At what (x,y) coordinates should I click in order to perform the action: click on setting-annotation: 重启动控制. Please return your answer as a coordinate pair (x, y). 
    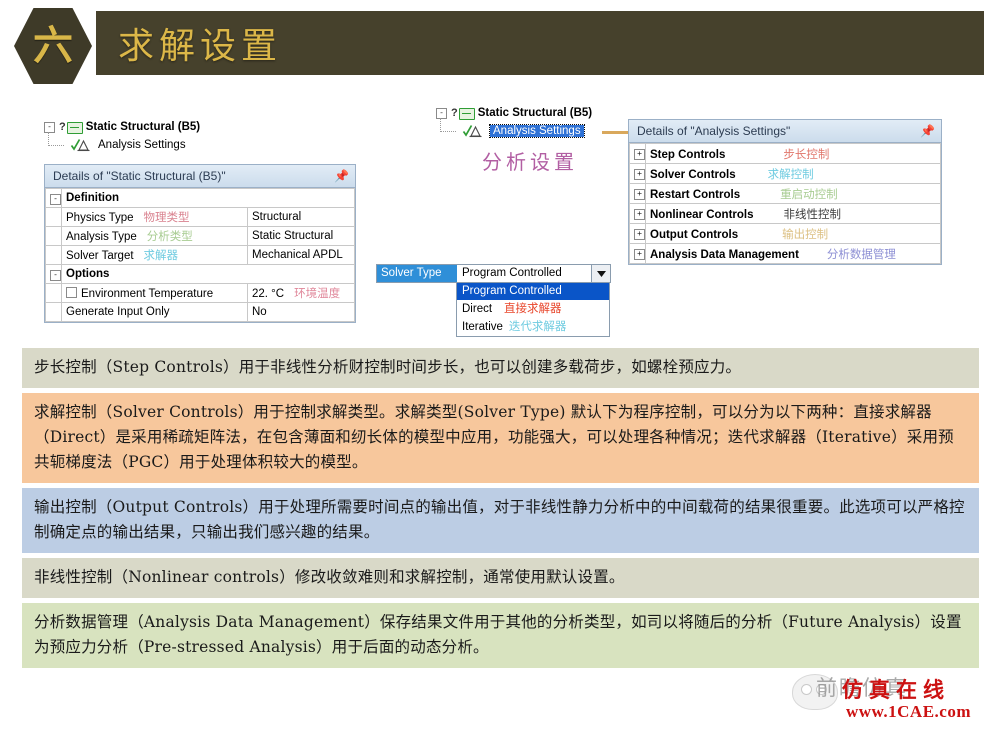
    Looking at the image, I should click on (809, 194).